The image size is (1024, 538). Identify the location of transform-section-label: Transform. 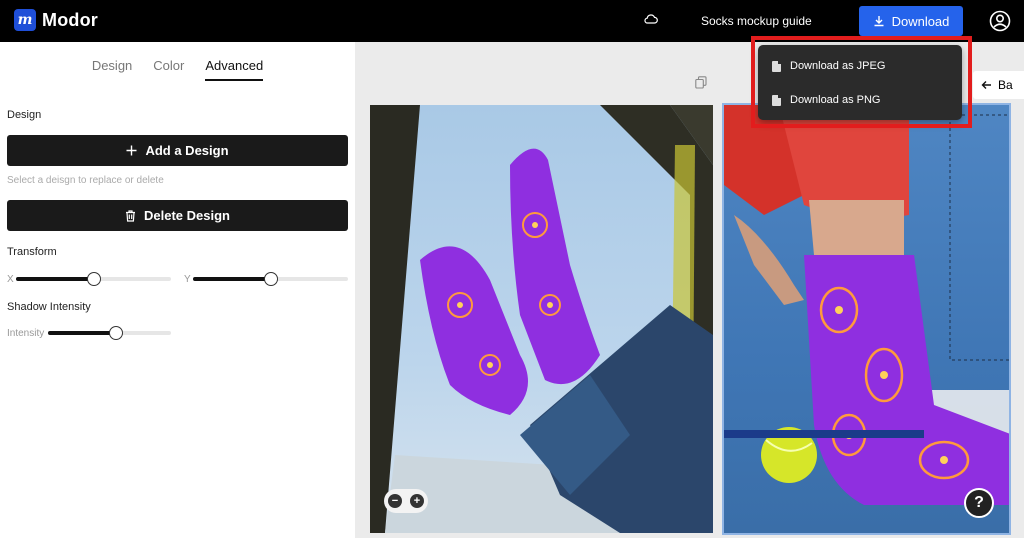
(32, 252).